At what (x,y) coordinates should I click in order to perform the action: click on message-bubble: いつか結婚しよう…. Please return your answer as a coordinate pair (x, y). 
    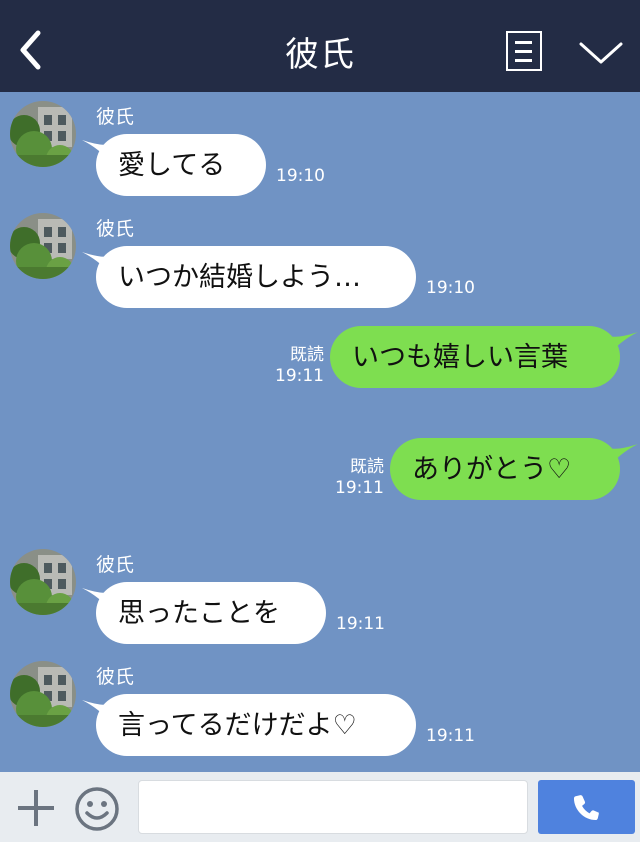
    Looking at the image, I should click on (256, 277).